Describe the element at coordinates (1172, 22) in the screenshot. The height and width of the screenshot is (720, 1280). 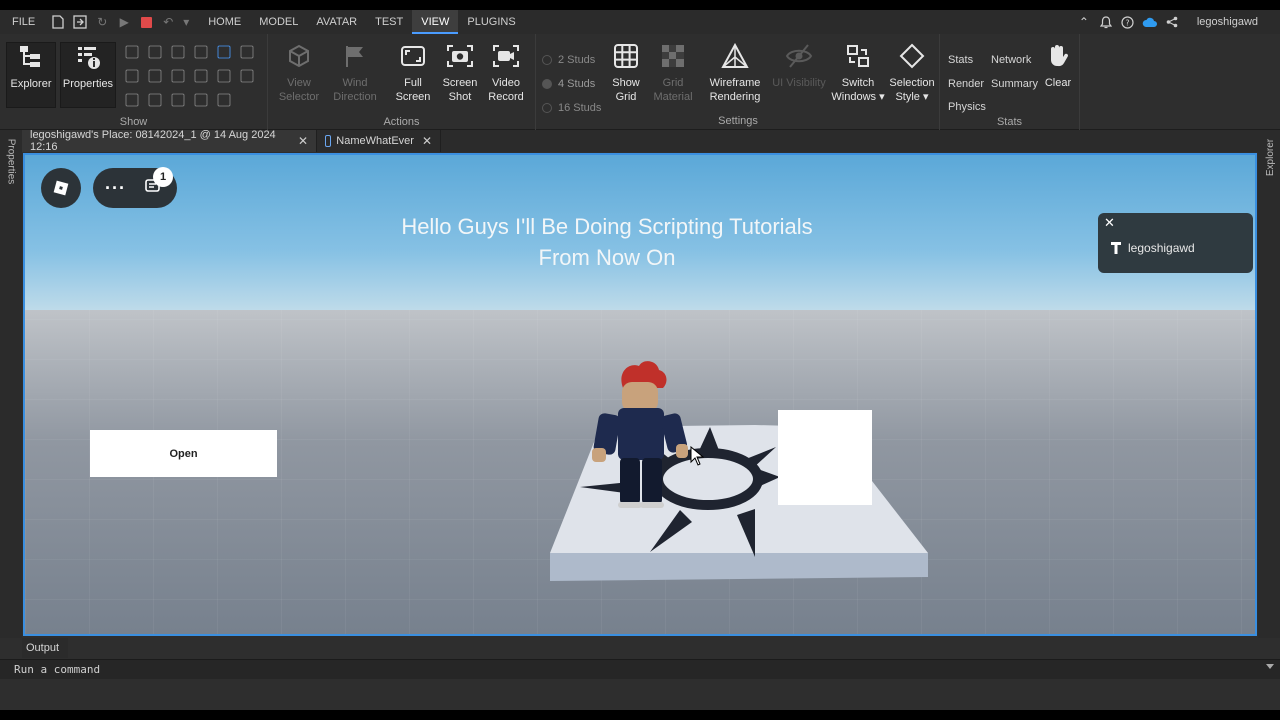
I see `share-icon` at that location.